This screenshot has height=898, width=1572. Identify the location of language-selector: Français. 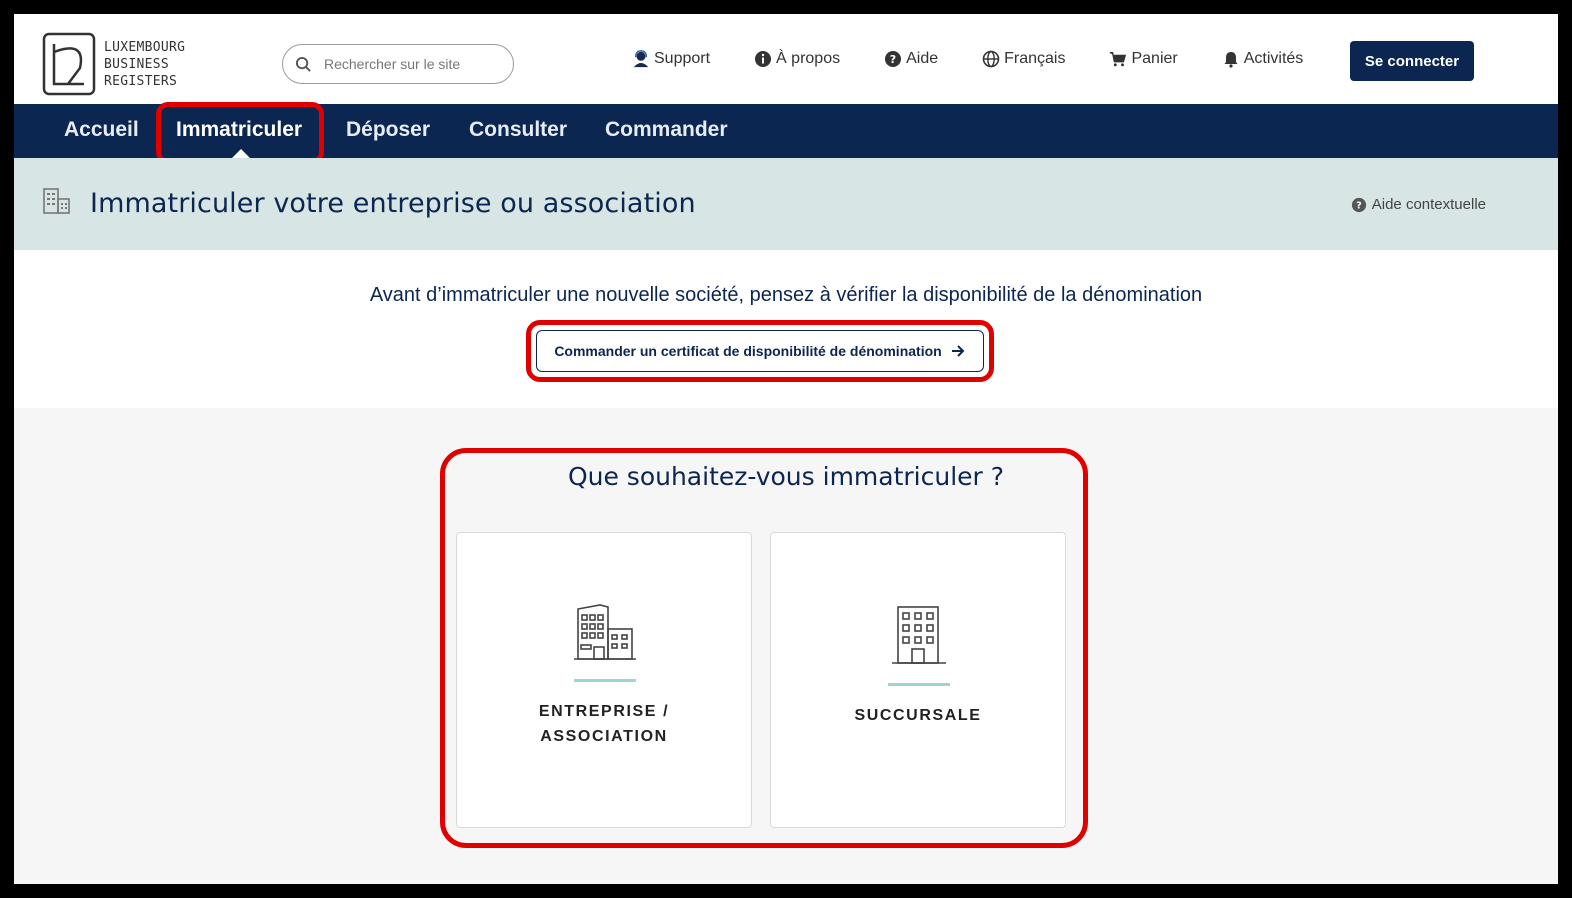
(1023, 59).